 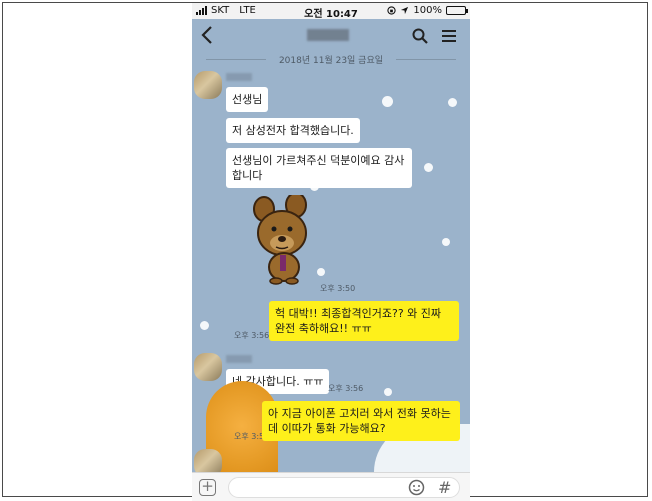 What do you see at coordinates (280, 238) in the screenshot?
I see `bear-emoticon-icon` at bounding box center [280, 238].